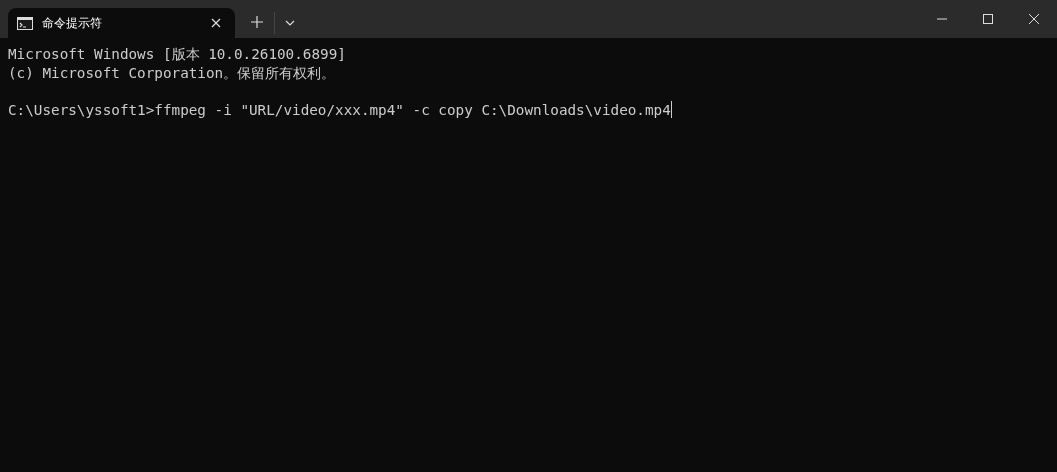 The height and width of the screenshot is (472, 1057). I want to click on command-line: C:\Users\yssoft1>ffmpeg -i "URL/video/xxx.mp4" -c copy C:\Downloads\video.mp4, so click(339, 109).